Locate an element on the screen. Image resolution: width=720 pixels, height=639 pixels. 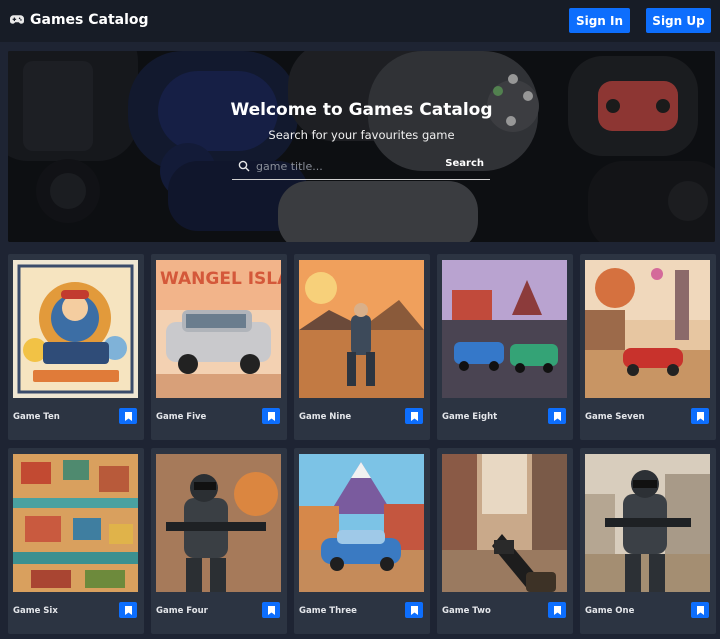
game-card: Game Seven is located at coordinates (648, 347).